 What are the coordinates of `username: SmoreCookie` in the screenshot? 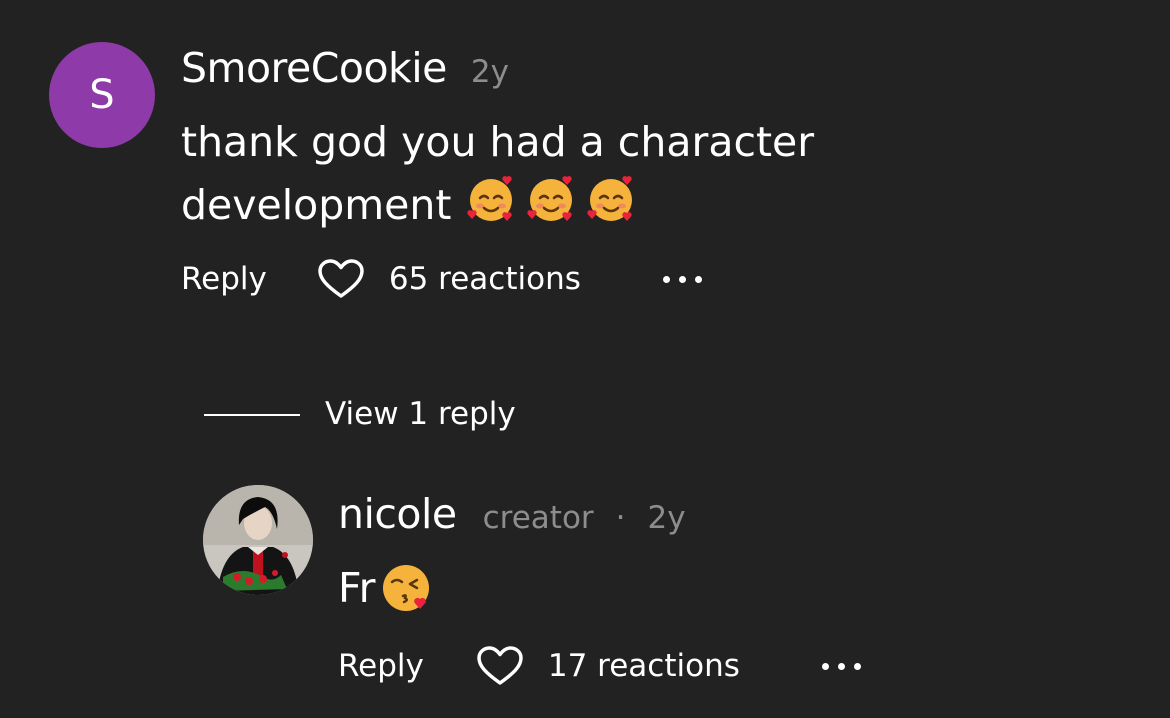 It's located at (314, 68).